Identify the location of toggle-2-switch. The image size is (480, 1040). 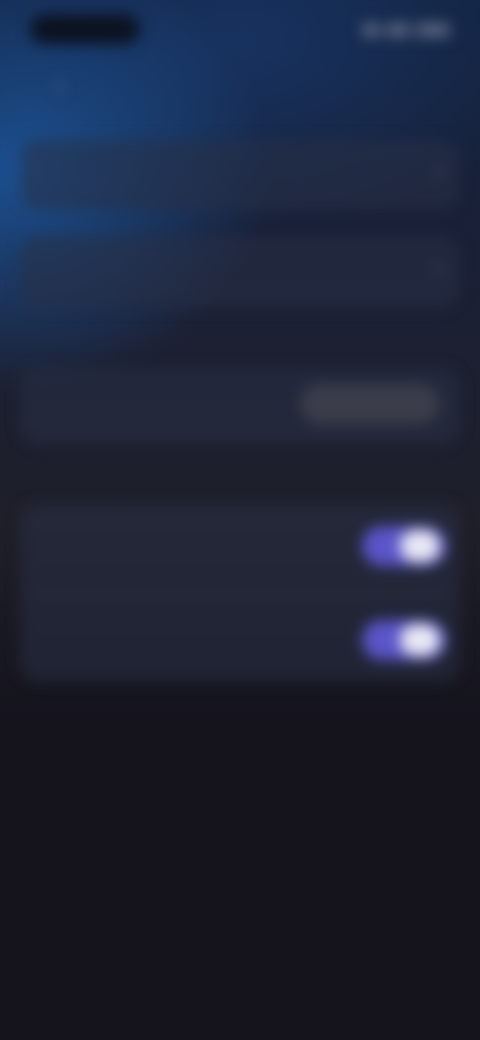
(404, 640).